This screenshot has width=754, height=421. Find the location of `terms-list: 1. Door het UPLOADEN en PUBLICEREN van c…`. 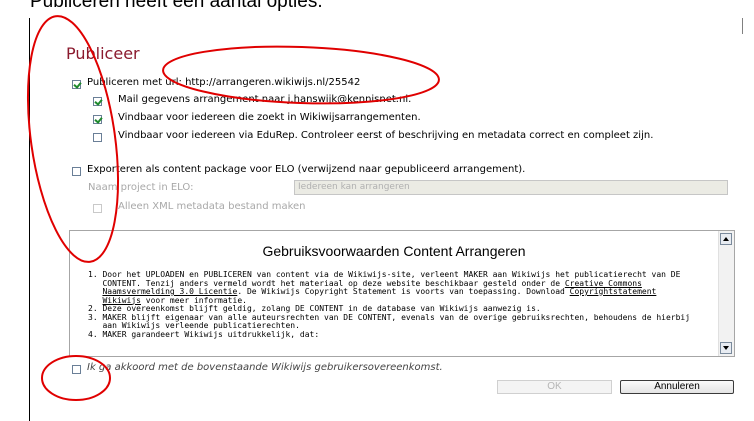

terms-list: 1. Door het UPLOADEN en PUBLICEREN van c… is located at coordinates (403, 304).